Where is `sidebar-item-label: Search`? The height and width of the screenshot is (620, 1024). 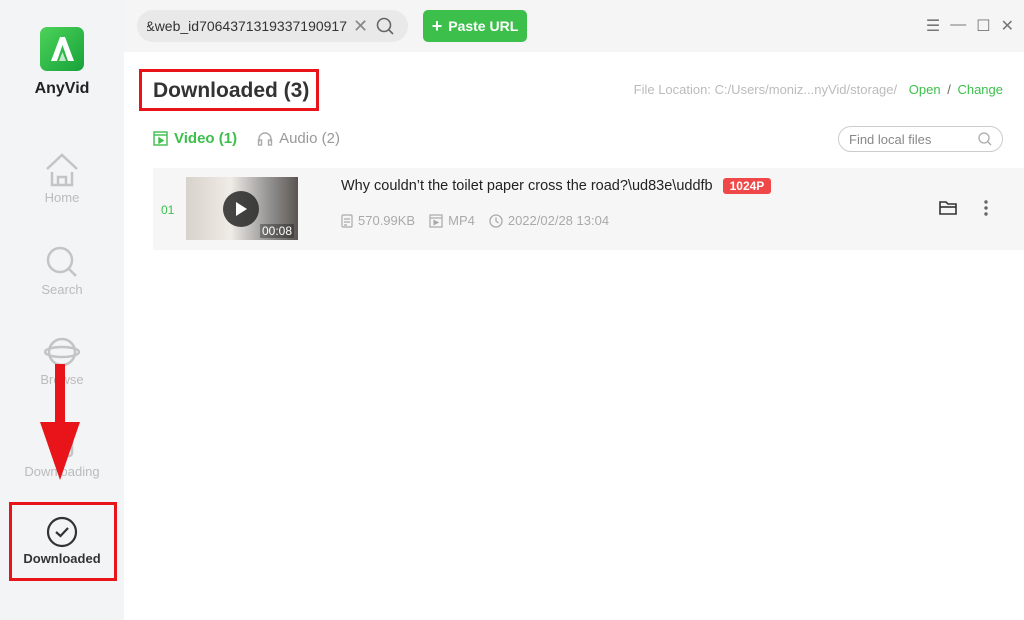 sidebar-item-label: Search is located at coordinates (62, 289).